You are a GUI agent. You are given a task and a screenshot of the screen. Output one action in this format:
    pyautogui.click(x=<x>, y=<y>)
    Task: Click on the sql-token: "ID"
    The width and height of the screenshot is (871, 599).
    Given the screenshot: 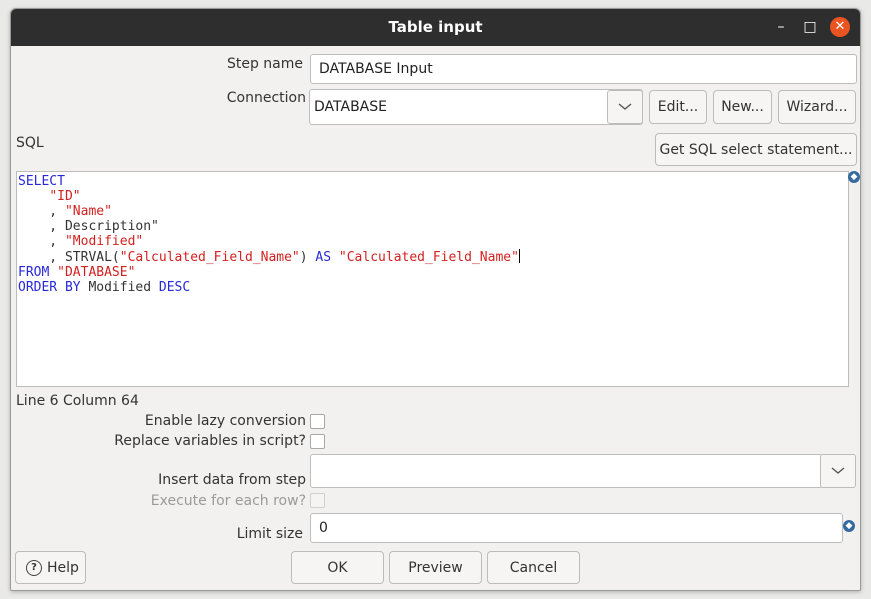 What is the action you would take?
    pyautogui.click(x=65, y=196)
    